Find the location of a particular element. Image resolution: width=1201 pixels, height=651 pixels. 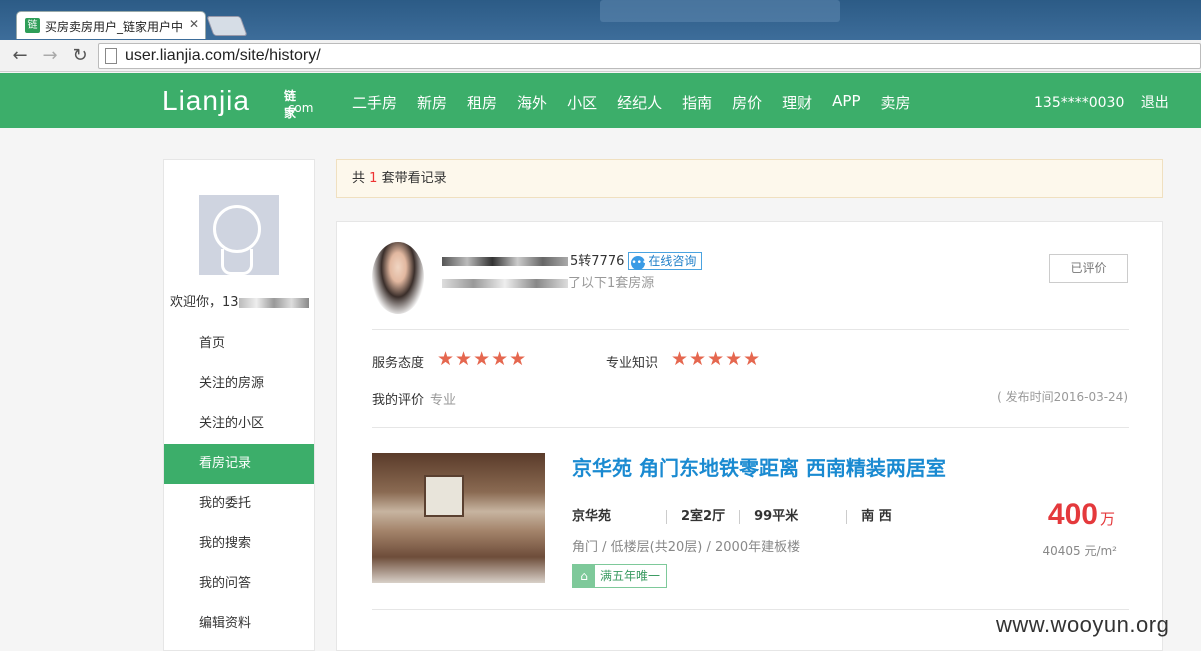

forward-arrow-icon: → is located at coordinates (50, 56).